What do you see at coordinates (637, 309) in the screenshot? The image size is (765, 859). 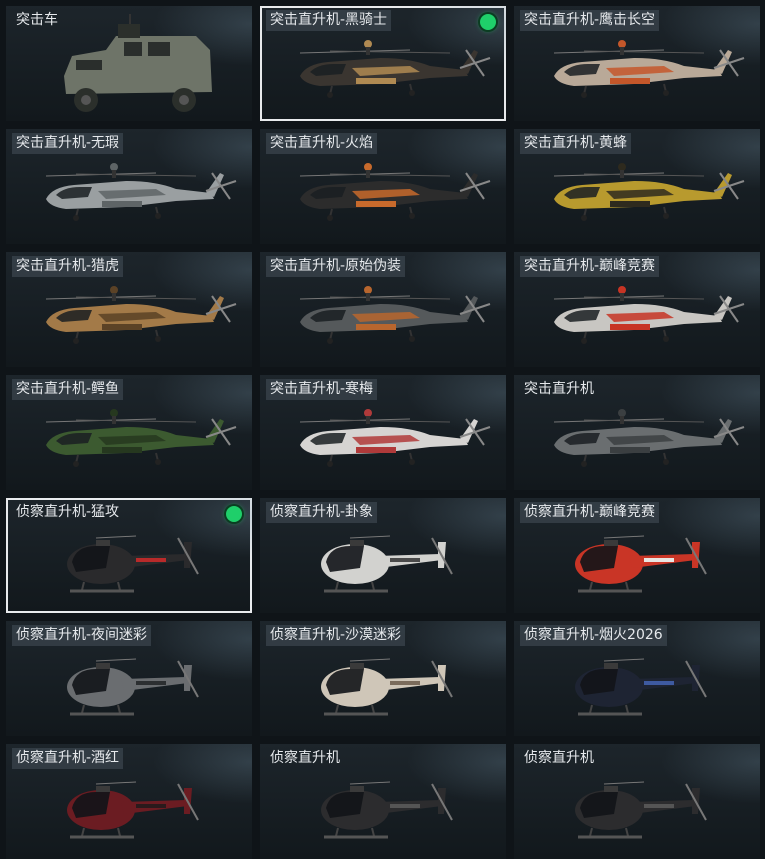 I see `skin-tile: 突击直升机-巅峰竞赛` at bounding box center [637, 309].